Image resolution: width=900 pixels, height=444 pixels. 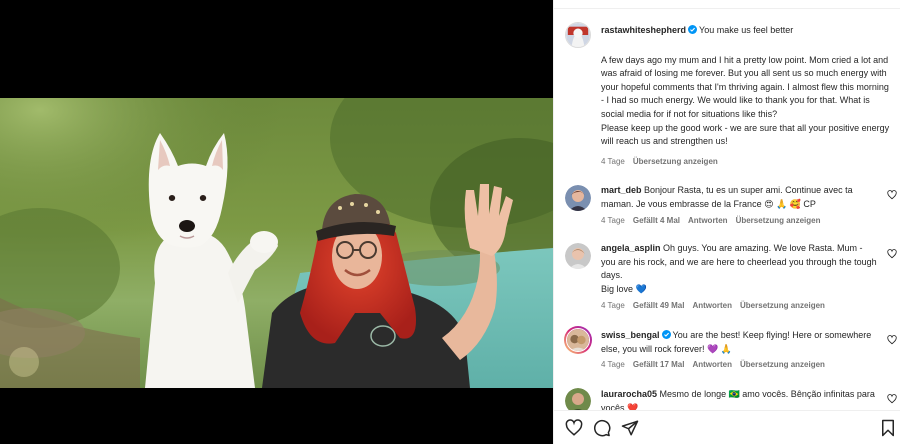 What do you see at coordinates (888, 428) in the screenshot?
I see `bookmark-icon` at bounding box center [888, 428].